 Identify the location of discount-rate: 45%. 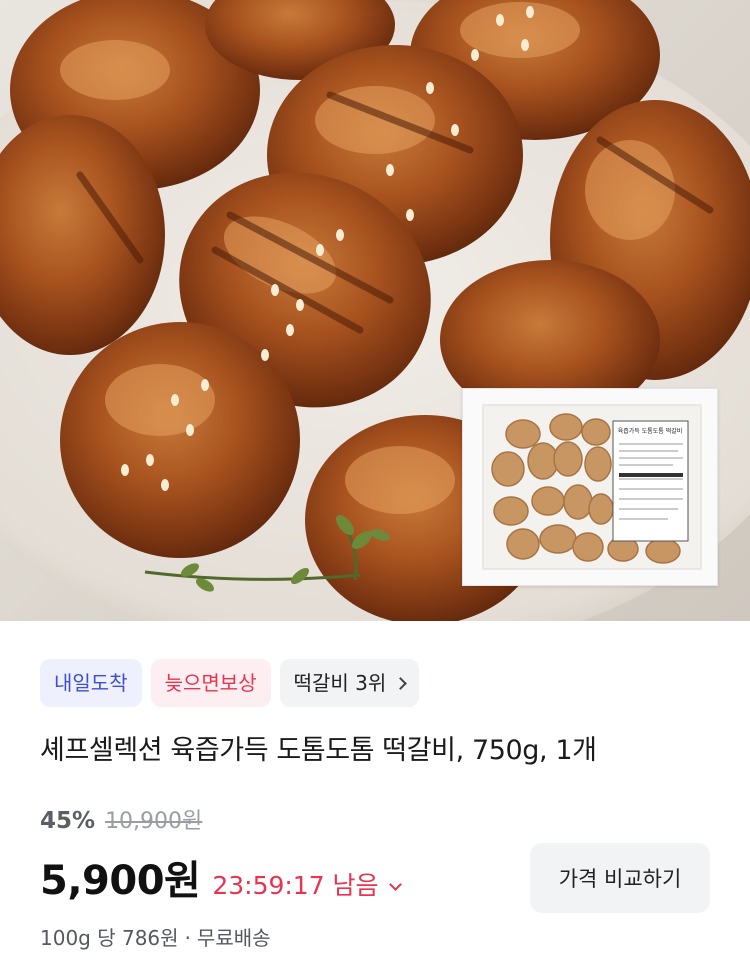
(68, 821).